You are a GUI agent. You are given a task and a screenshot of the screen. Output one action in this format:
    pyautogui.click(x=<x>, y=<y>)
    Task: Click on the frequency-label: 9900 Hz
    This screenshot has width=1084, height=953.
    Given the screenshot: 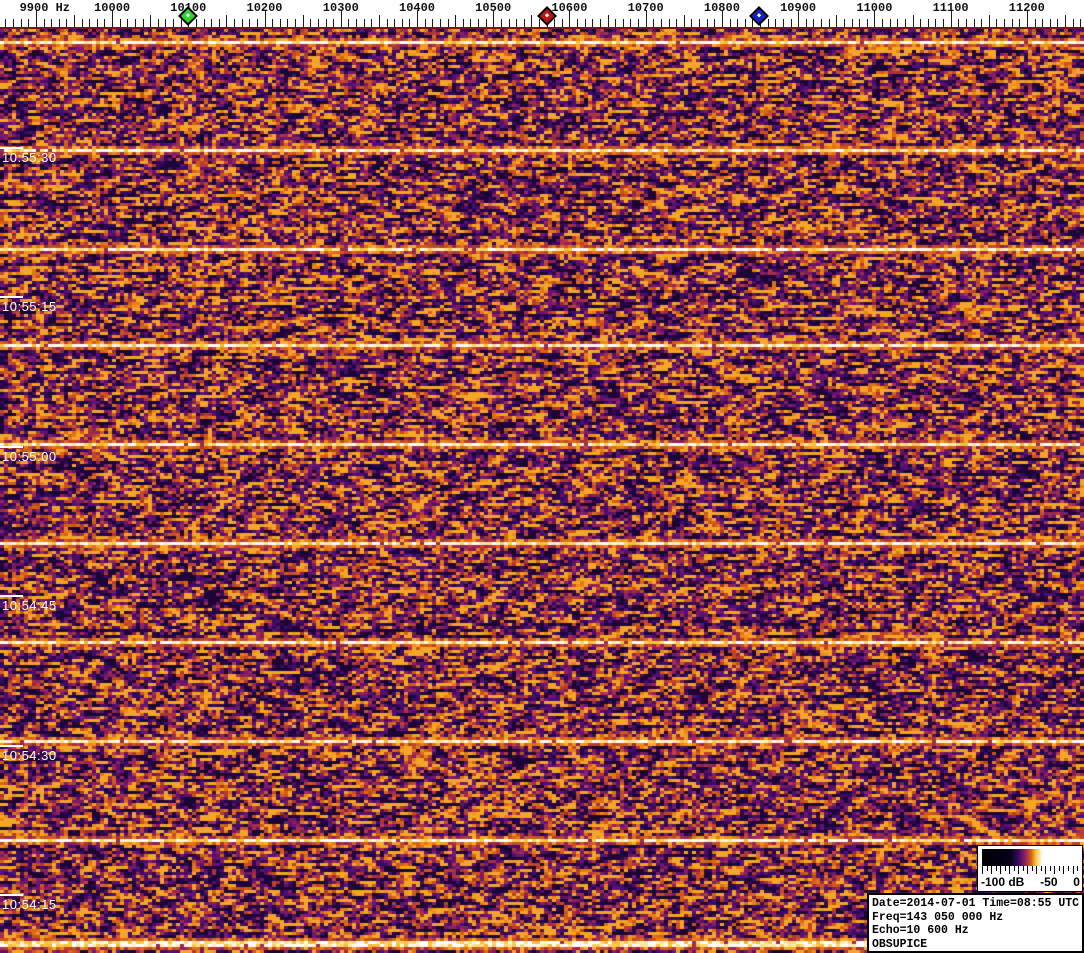 What is the action you would take?
    pyautogui.click(x=45, y=8)
    